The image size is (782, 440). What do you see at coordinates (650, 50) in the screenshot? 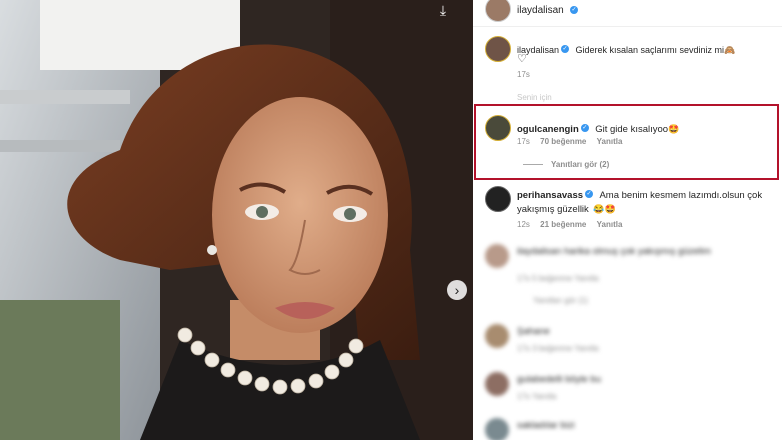
I see `caption-text: Giderek kısalan saçlarımı sevdiniz mi` at bounding box center [650, 50].